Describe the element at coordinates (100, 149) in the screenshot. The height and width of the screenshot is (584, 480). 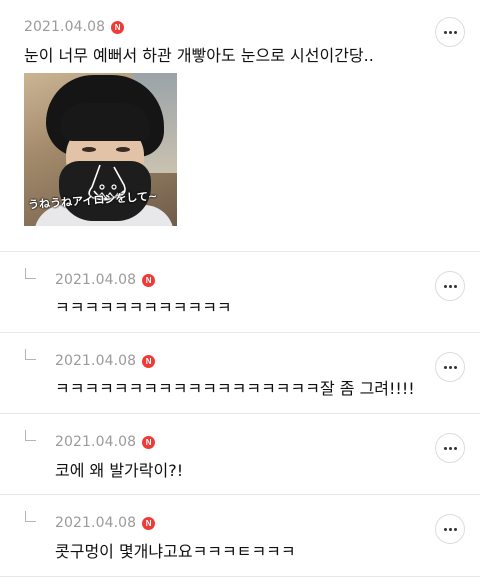
I see `comment-image: うねうねアイロンをして~` at that location.